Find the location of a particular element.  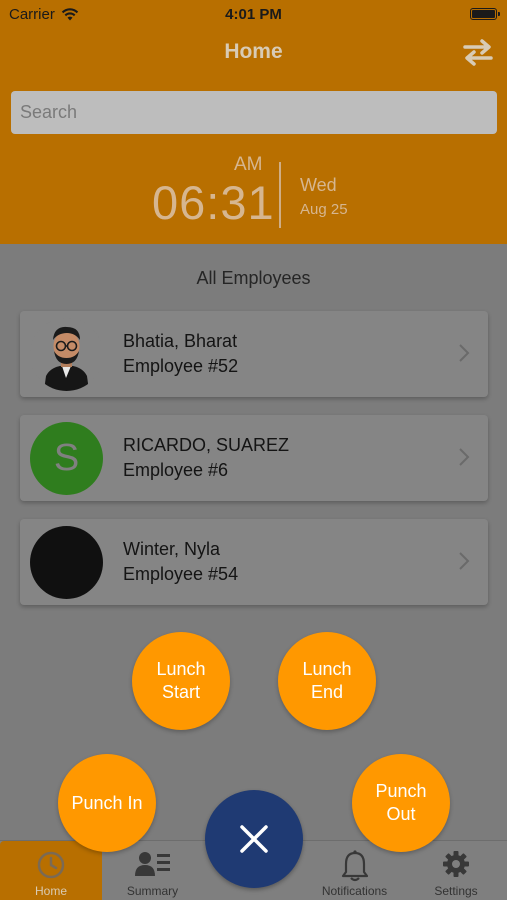

status-time: 4:01 PM is located at coordinates (253, 14).